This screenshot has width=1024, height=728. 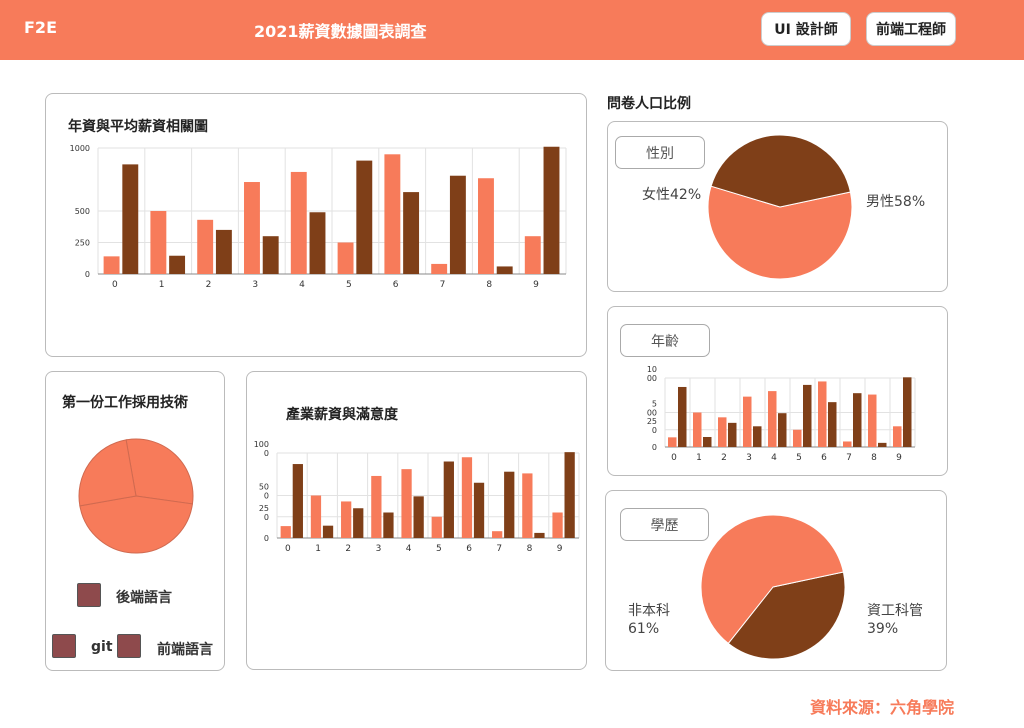 What do you see at coordinates (89, 595) in the screenshot?
I see `legend-swatch-backend` at bounding box center [89, 595].